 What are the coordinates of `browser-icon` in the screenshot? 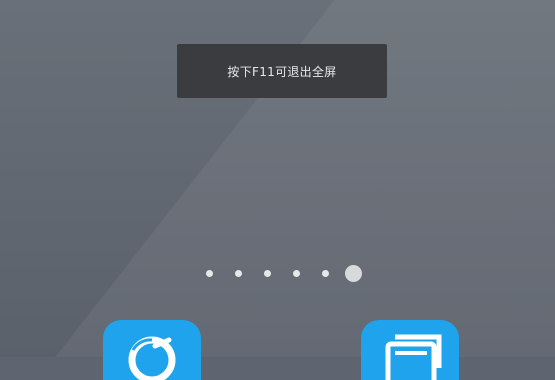 It's located at (152, 358).